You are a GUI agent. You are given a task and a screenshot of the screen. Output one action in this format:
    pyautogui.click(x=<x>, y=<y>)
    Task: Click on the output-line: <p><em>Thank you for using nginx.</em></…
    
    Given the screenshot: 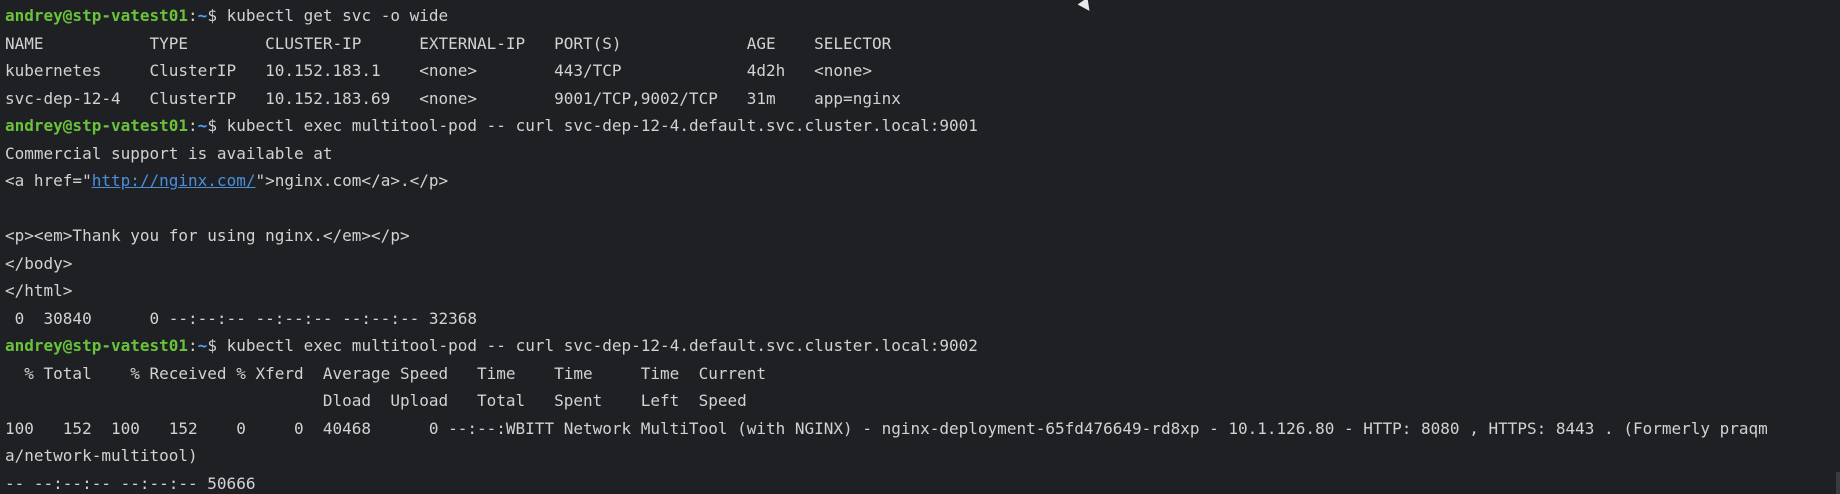 What is the action you would take?
    pyautogui.click(x=207, y=235)
    